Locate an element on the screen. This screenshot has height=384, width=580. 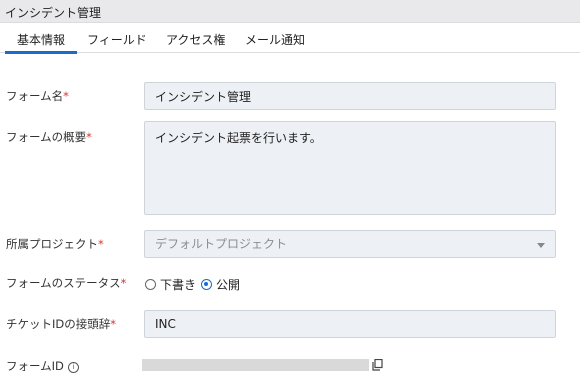
status-label-text: フォームのステータス is located at coordinates (63, 283).